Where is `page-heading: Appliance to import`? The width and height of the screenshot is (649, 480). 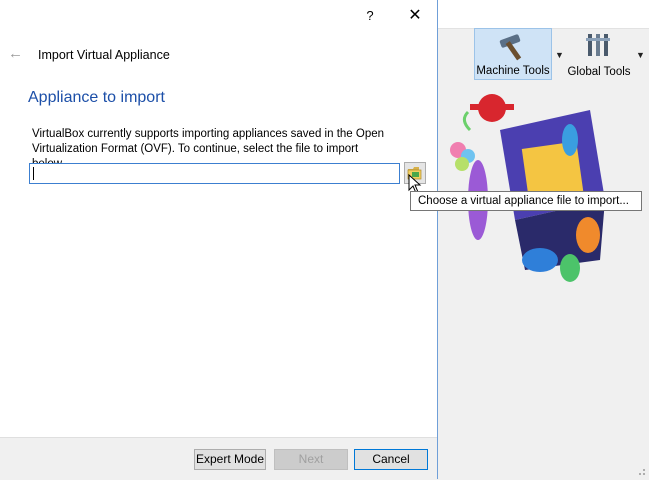
page-heading: Appliance to import is located at coordinates (96, 97).